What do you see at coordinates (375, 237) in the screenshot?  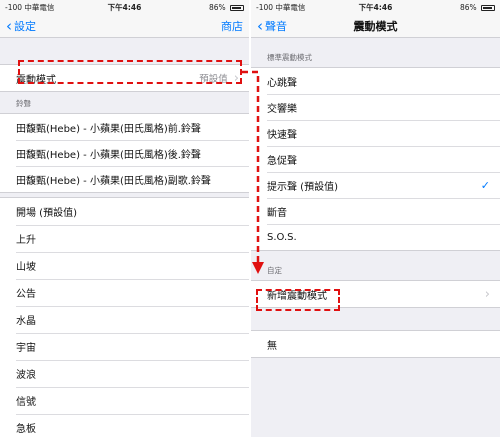 I see `pattern-item: S.O.S.` at bounding box center [375, 237].